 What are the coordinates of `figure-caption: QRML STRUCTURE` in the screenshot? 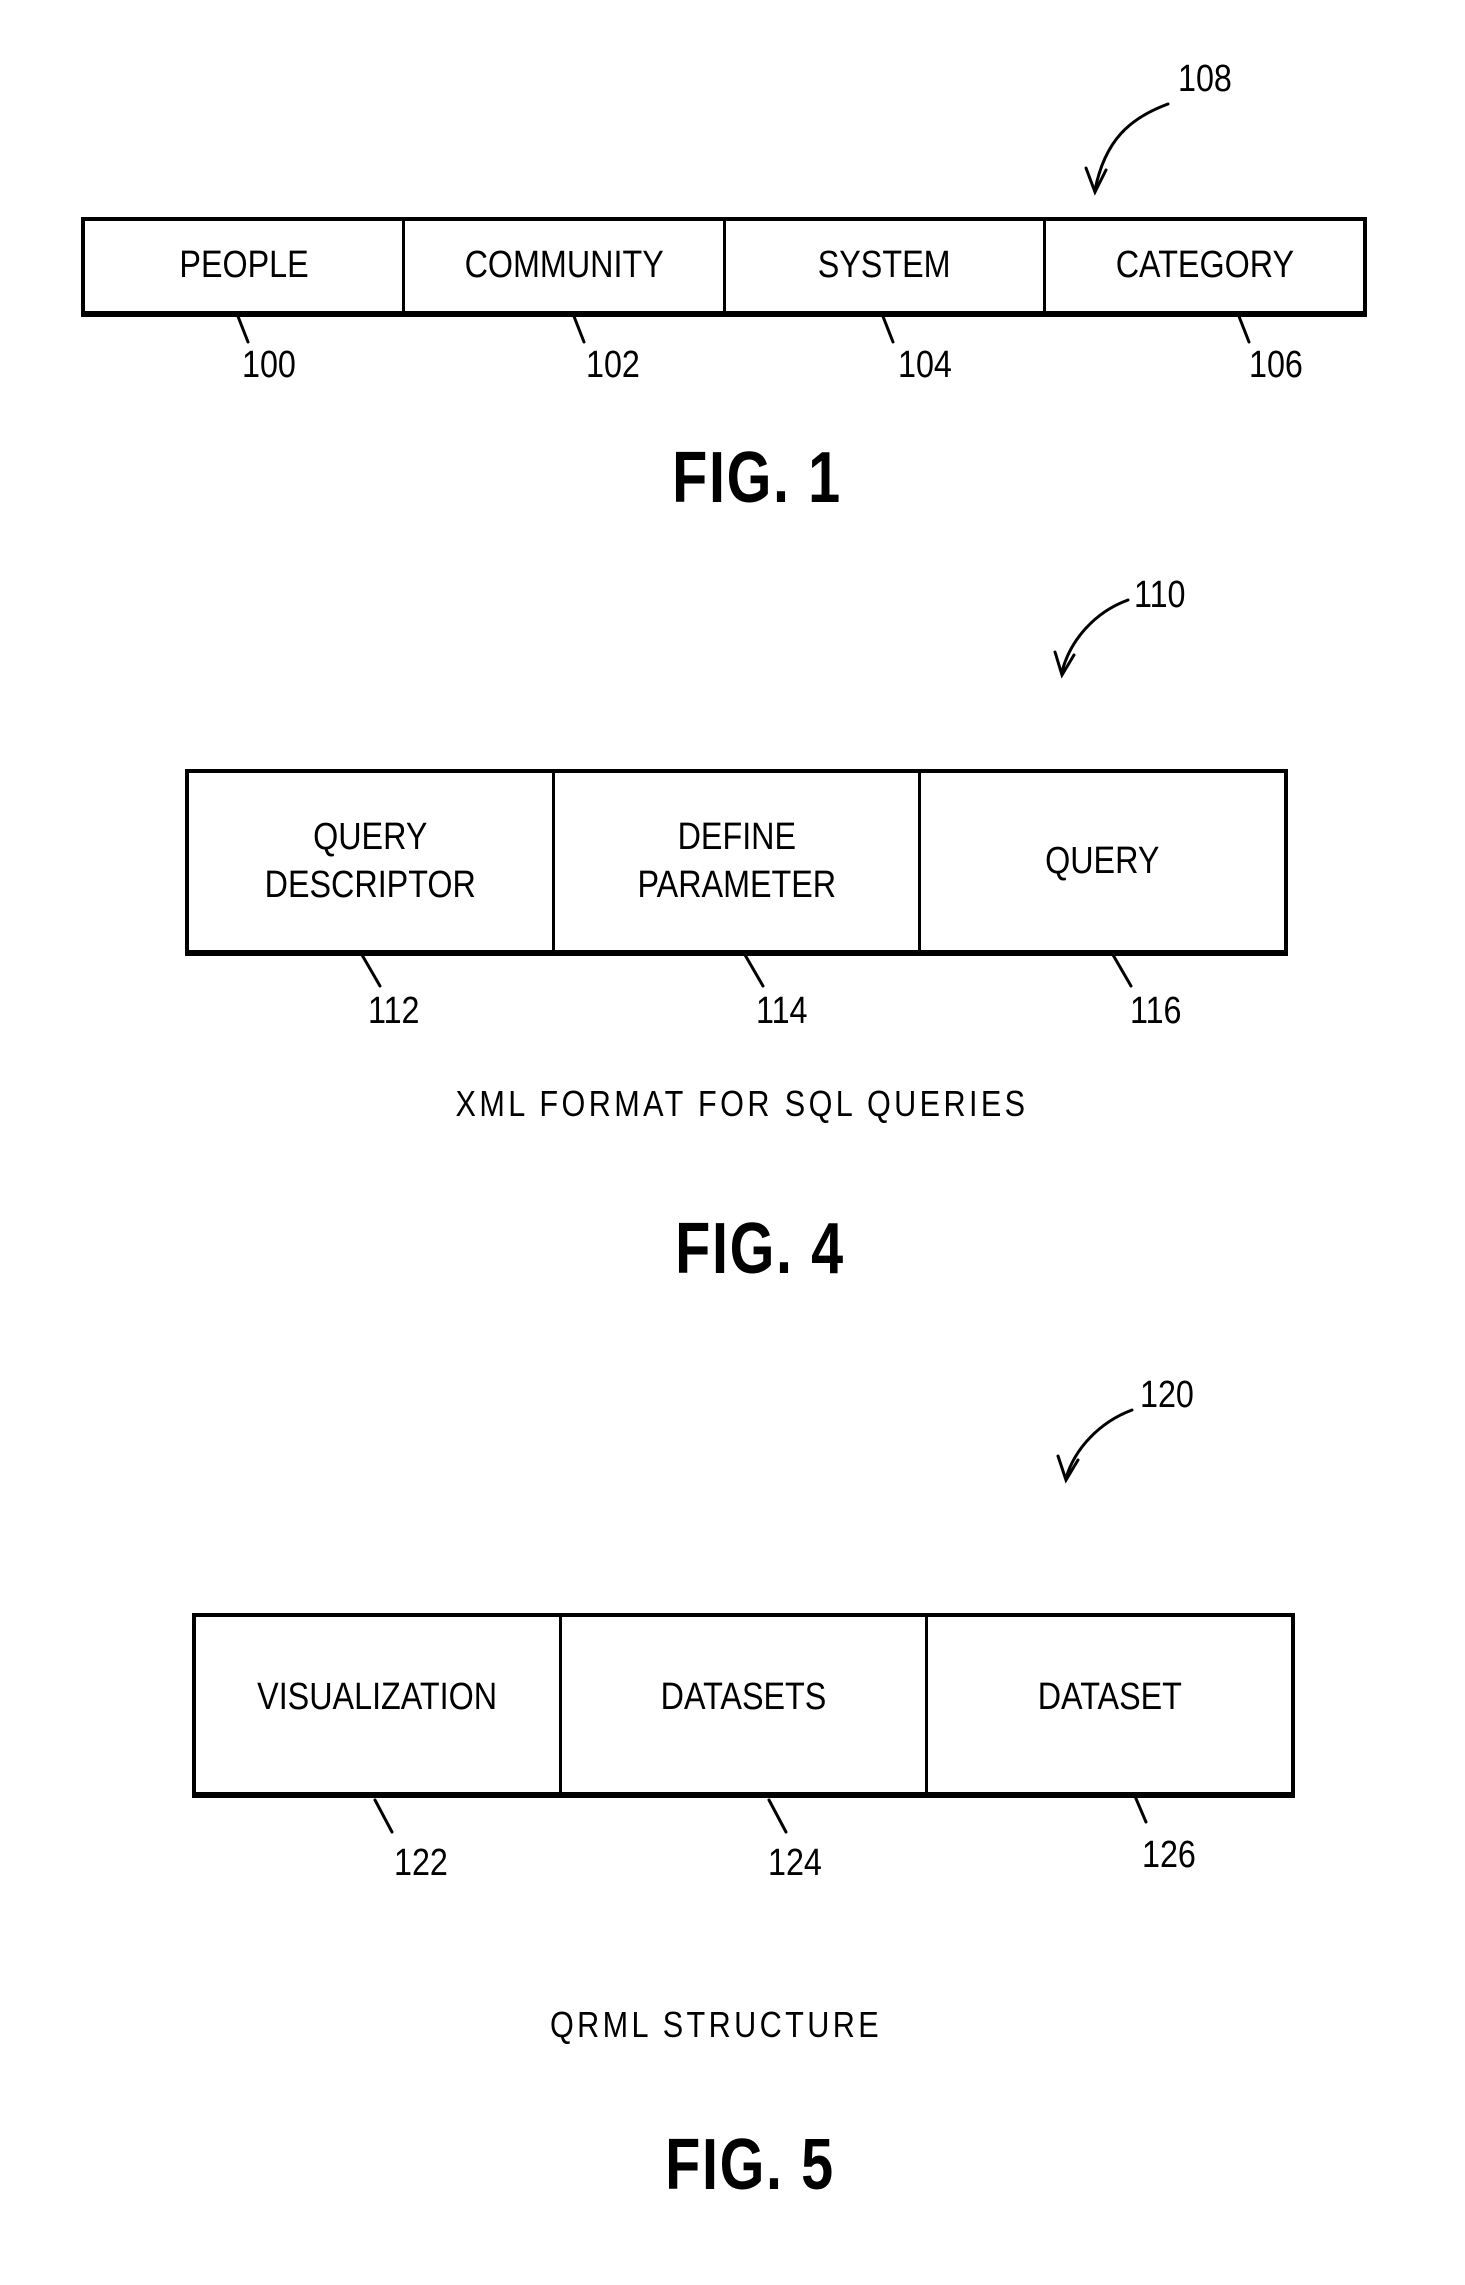 It's located at (716, 2024).